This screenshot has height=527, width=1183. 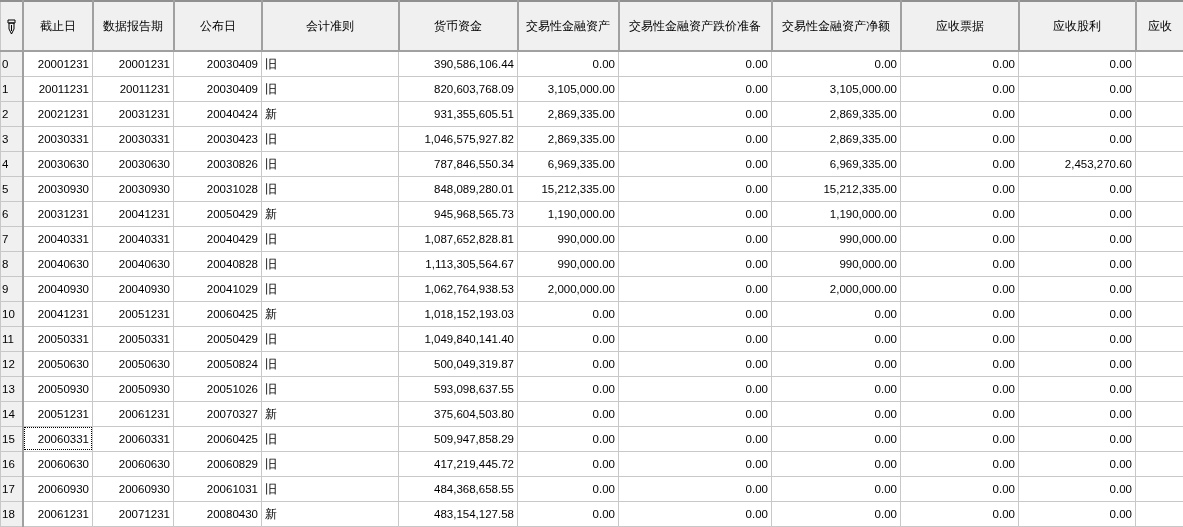 I want to click on pen-icon, so click(x=11, y=26).